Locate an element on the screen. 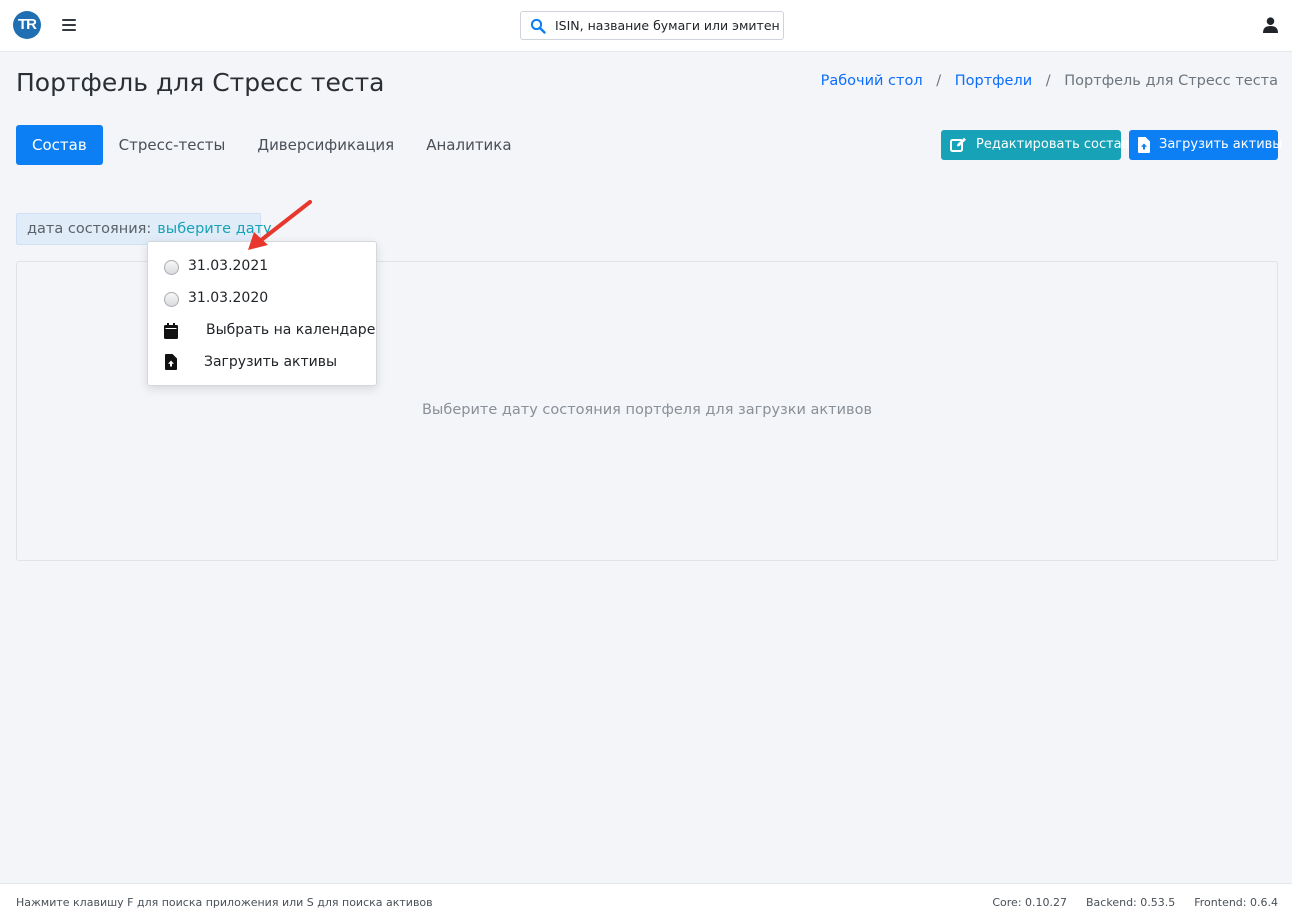  tab-composition: Состав is located at coordinates (59, 145).